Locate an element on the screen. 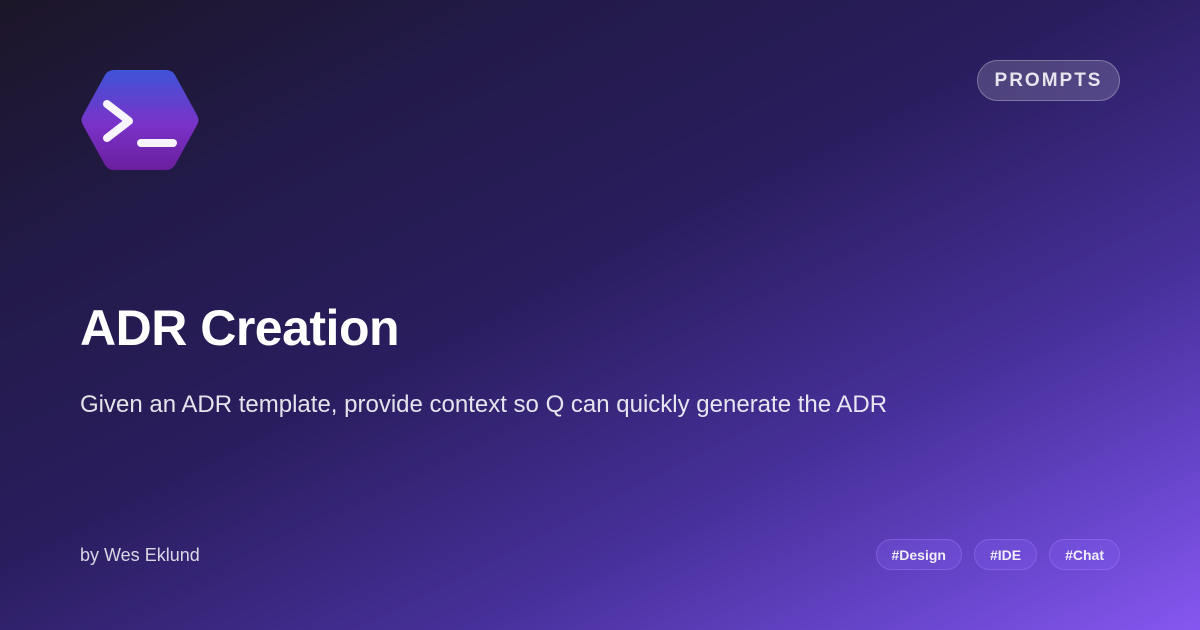  category-badge: PROMPTS is located at coordinates (1048, 80).